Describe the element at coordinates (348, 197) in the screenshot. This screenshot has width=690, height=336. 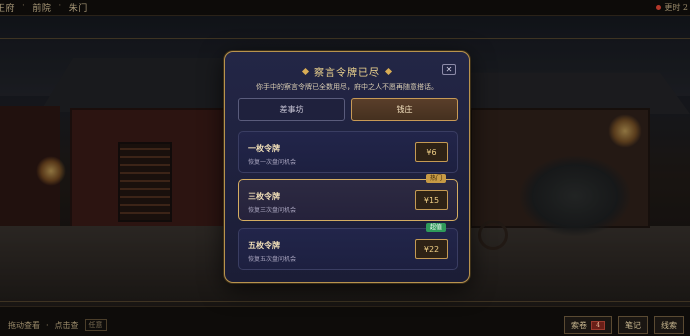
I see `product-card-3: 热门 三枚令牌 恢复三次盘问机会 ¥15` at that location.